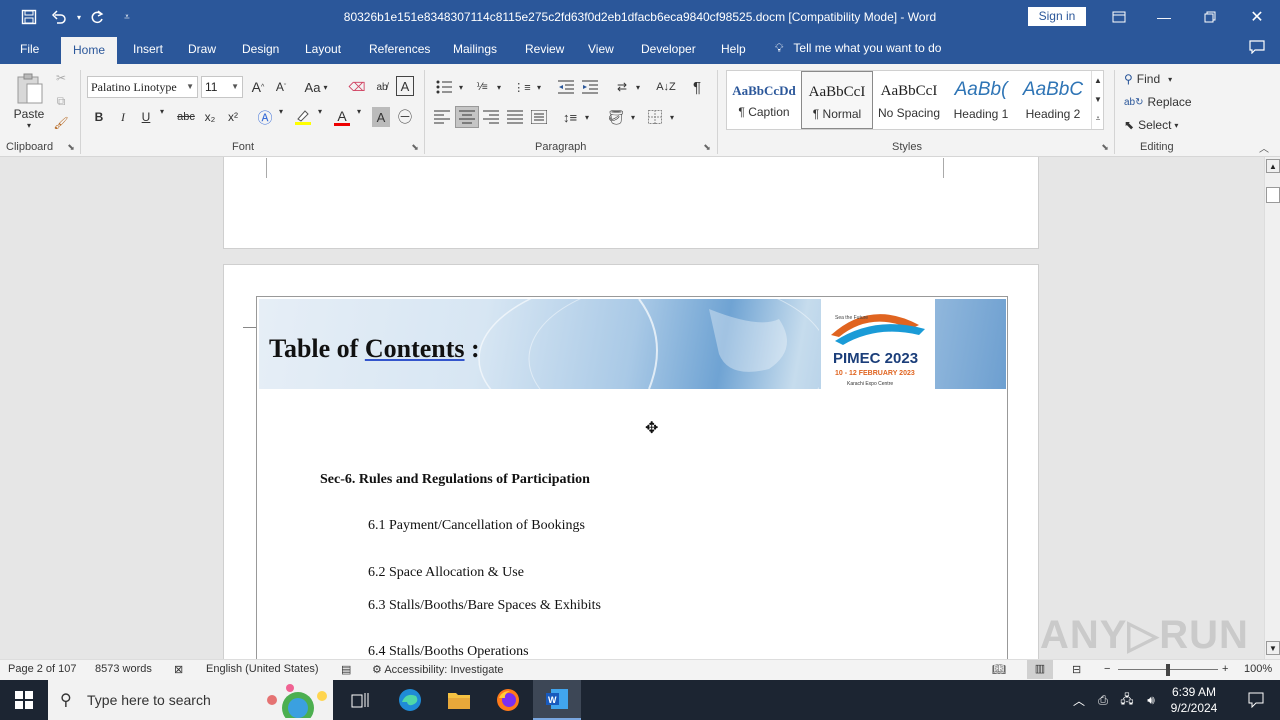 Image resolution: width=1280 pixels, height=720 pixels. What do you see at coordinates (1097, 119) in the screenshot?
I see `styles-more-icon: ⩡` at bounding box center [1097, 119].